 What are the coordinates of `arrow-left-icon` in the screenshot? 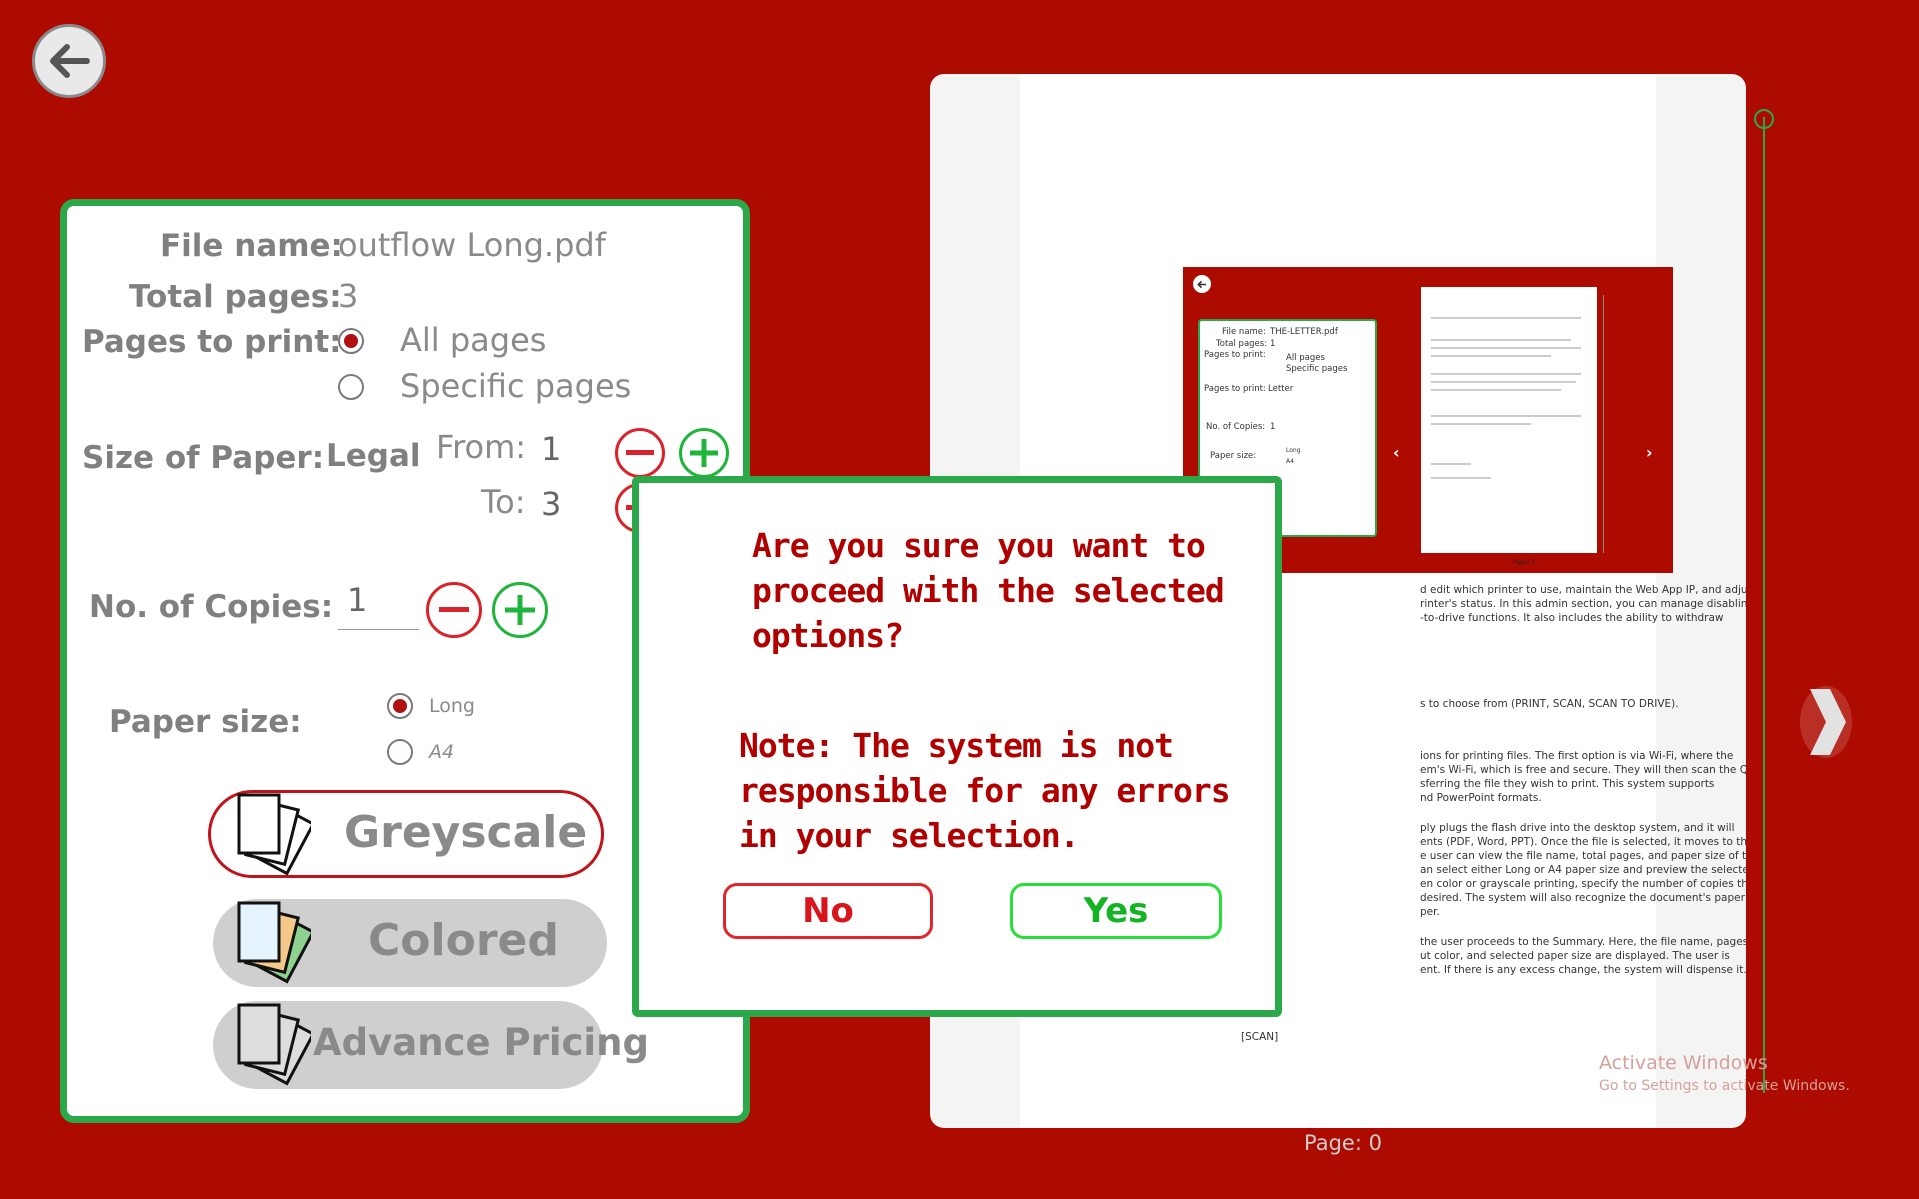 It's located at (1202, 284).